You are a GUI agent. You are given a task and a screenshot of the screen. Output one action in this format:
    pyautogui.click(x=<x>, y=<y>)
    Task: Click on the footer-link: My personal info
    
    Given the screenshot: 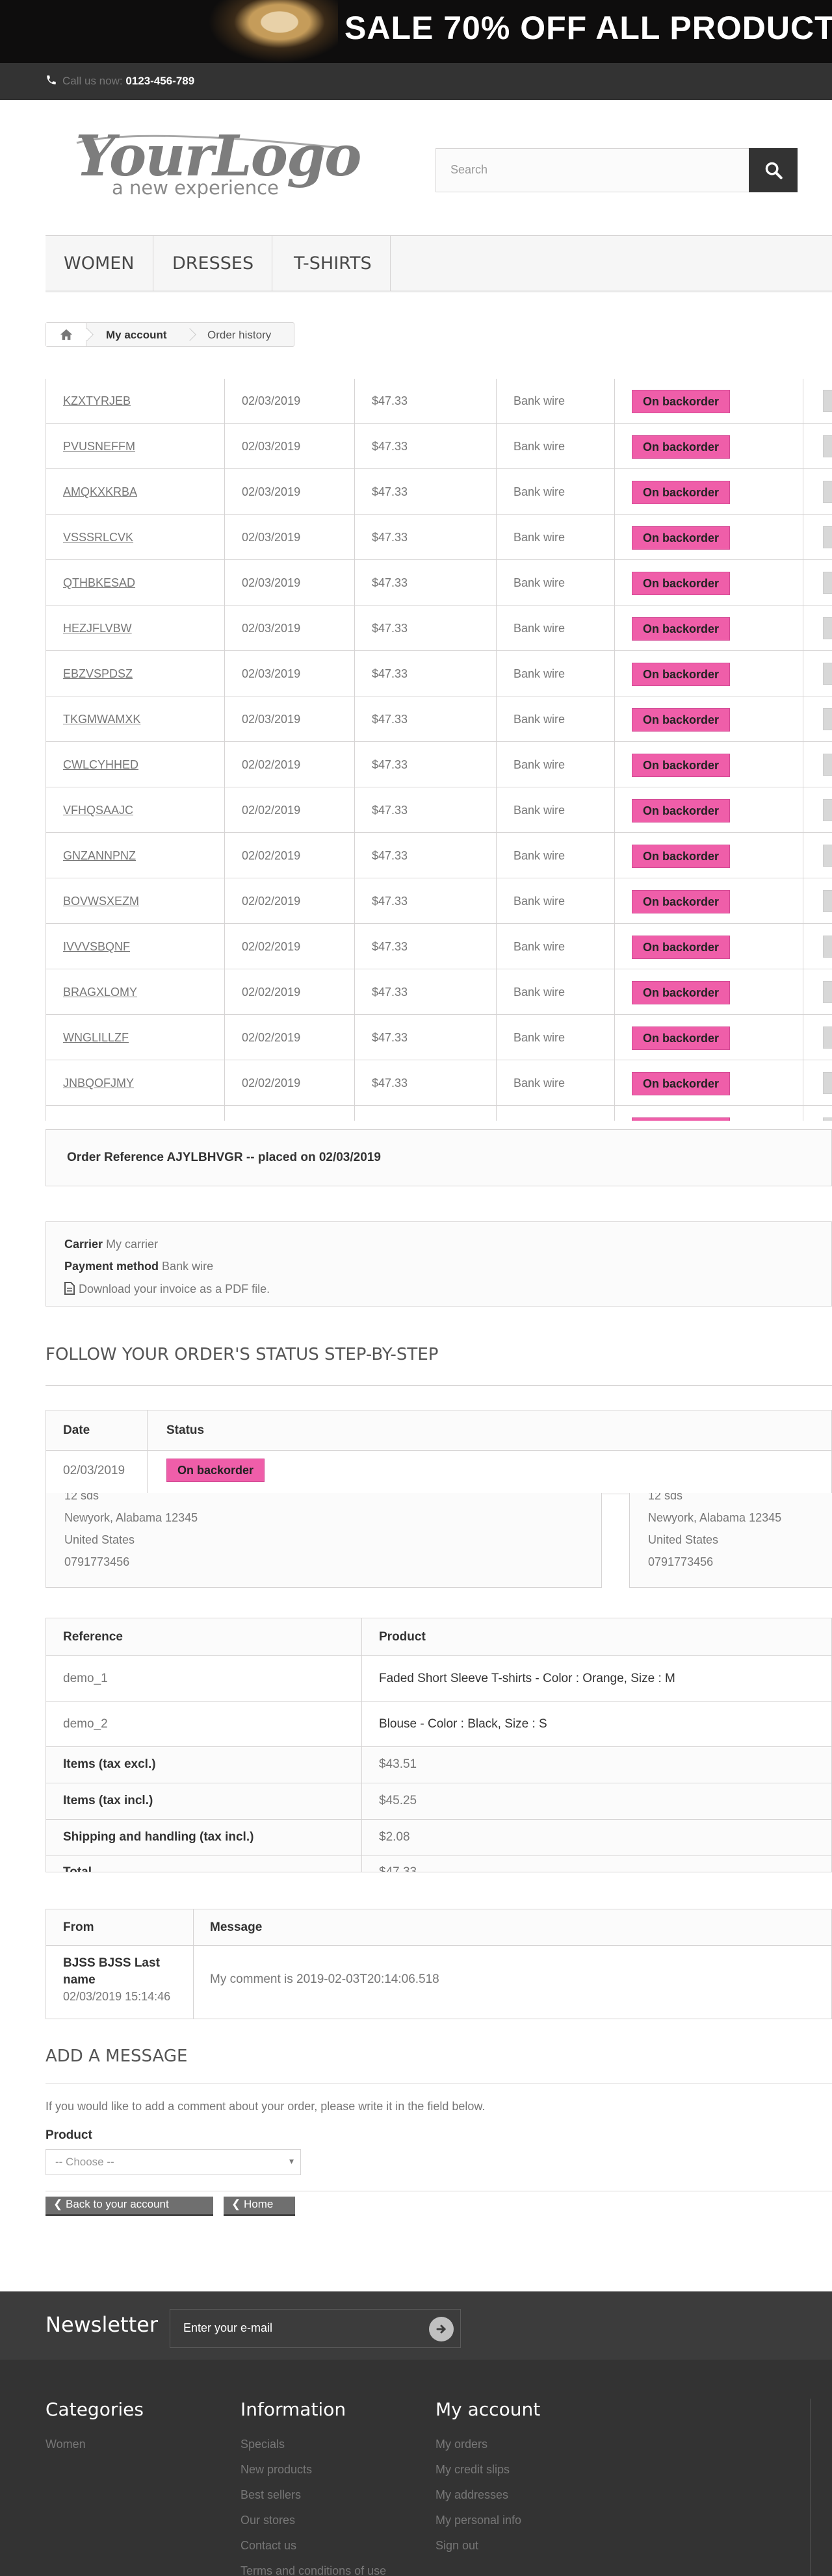 What is the action you would take?
    pyautogui.click(x=479, y=2520)
    